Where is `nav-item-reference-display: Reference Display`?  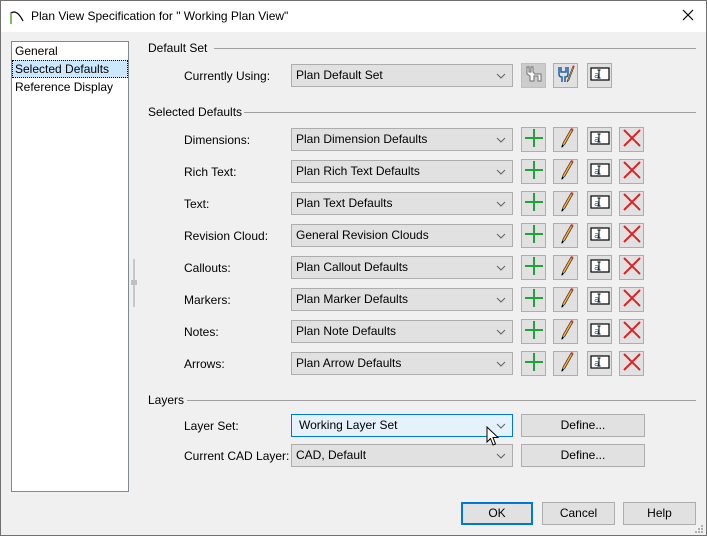 nav-item-reference-display: Reference Display is located at coordinates (70, 87).